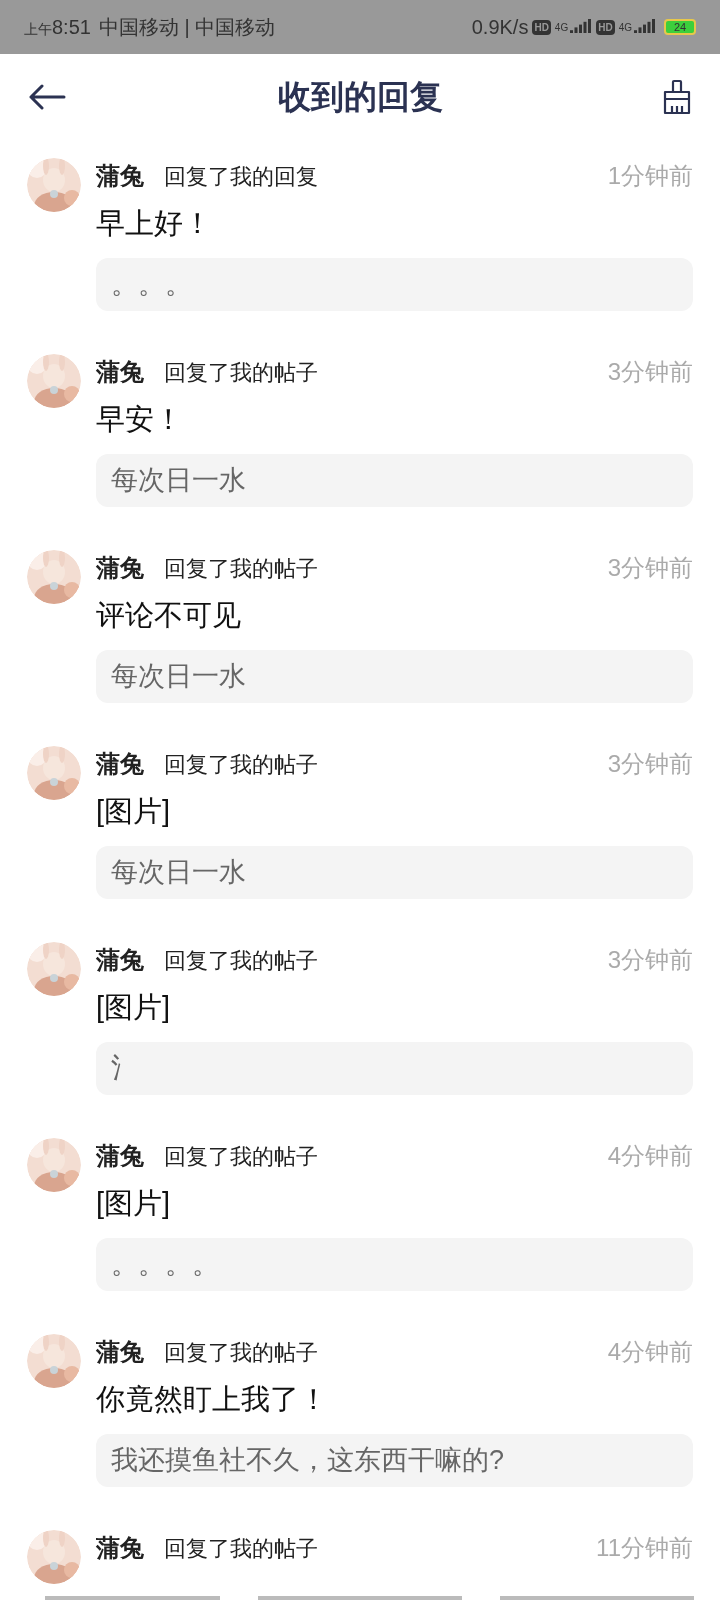 The width and height of the screenshot is (720, 1600). Describe the element at coordinates (139, 419) in the screenshot. I see `reply-text: 早安！` at that location.